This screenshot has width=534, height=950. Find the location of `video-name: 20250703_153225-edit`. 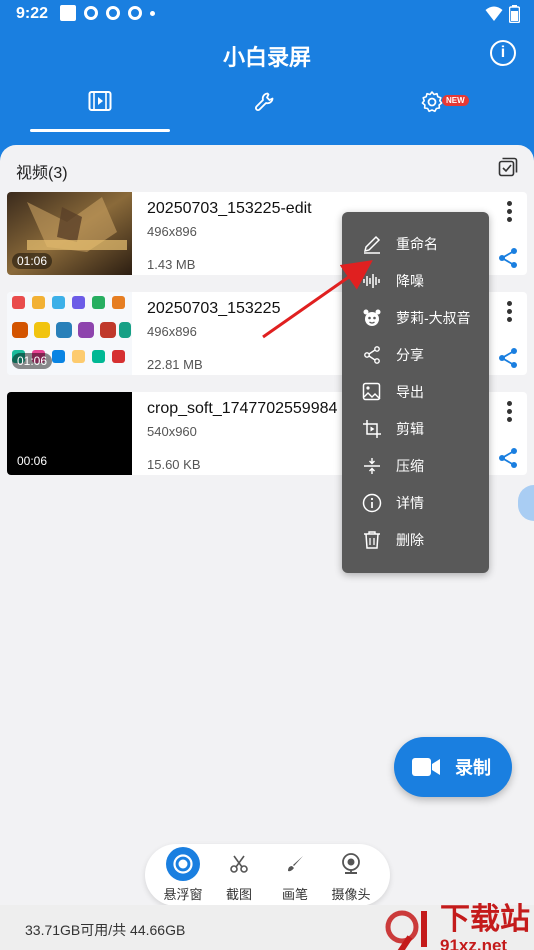

video-name: 20250703_153225-edit is located at coordinates (229, 208).